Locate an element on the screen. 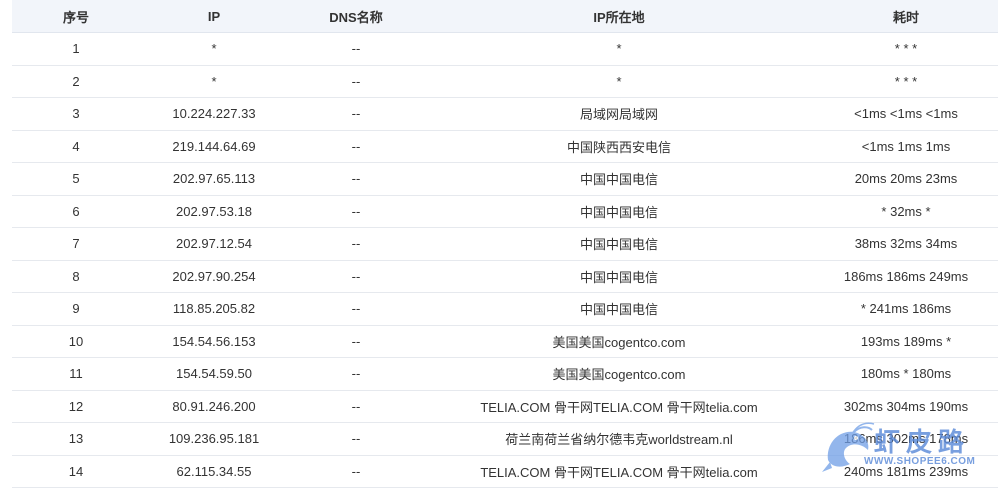  cell-ip: 118.85.205.82 is located at coordinates (214, 308).